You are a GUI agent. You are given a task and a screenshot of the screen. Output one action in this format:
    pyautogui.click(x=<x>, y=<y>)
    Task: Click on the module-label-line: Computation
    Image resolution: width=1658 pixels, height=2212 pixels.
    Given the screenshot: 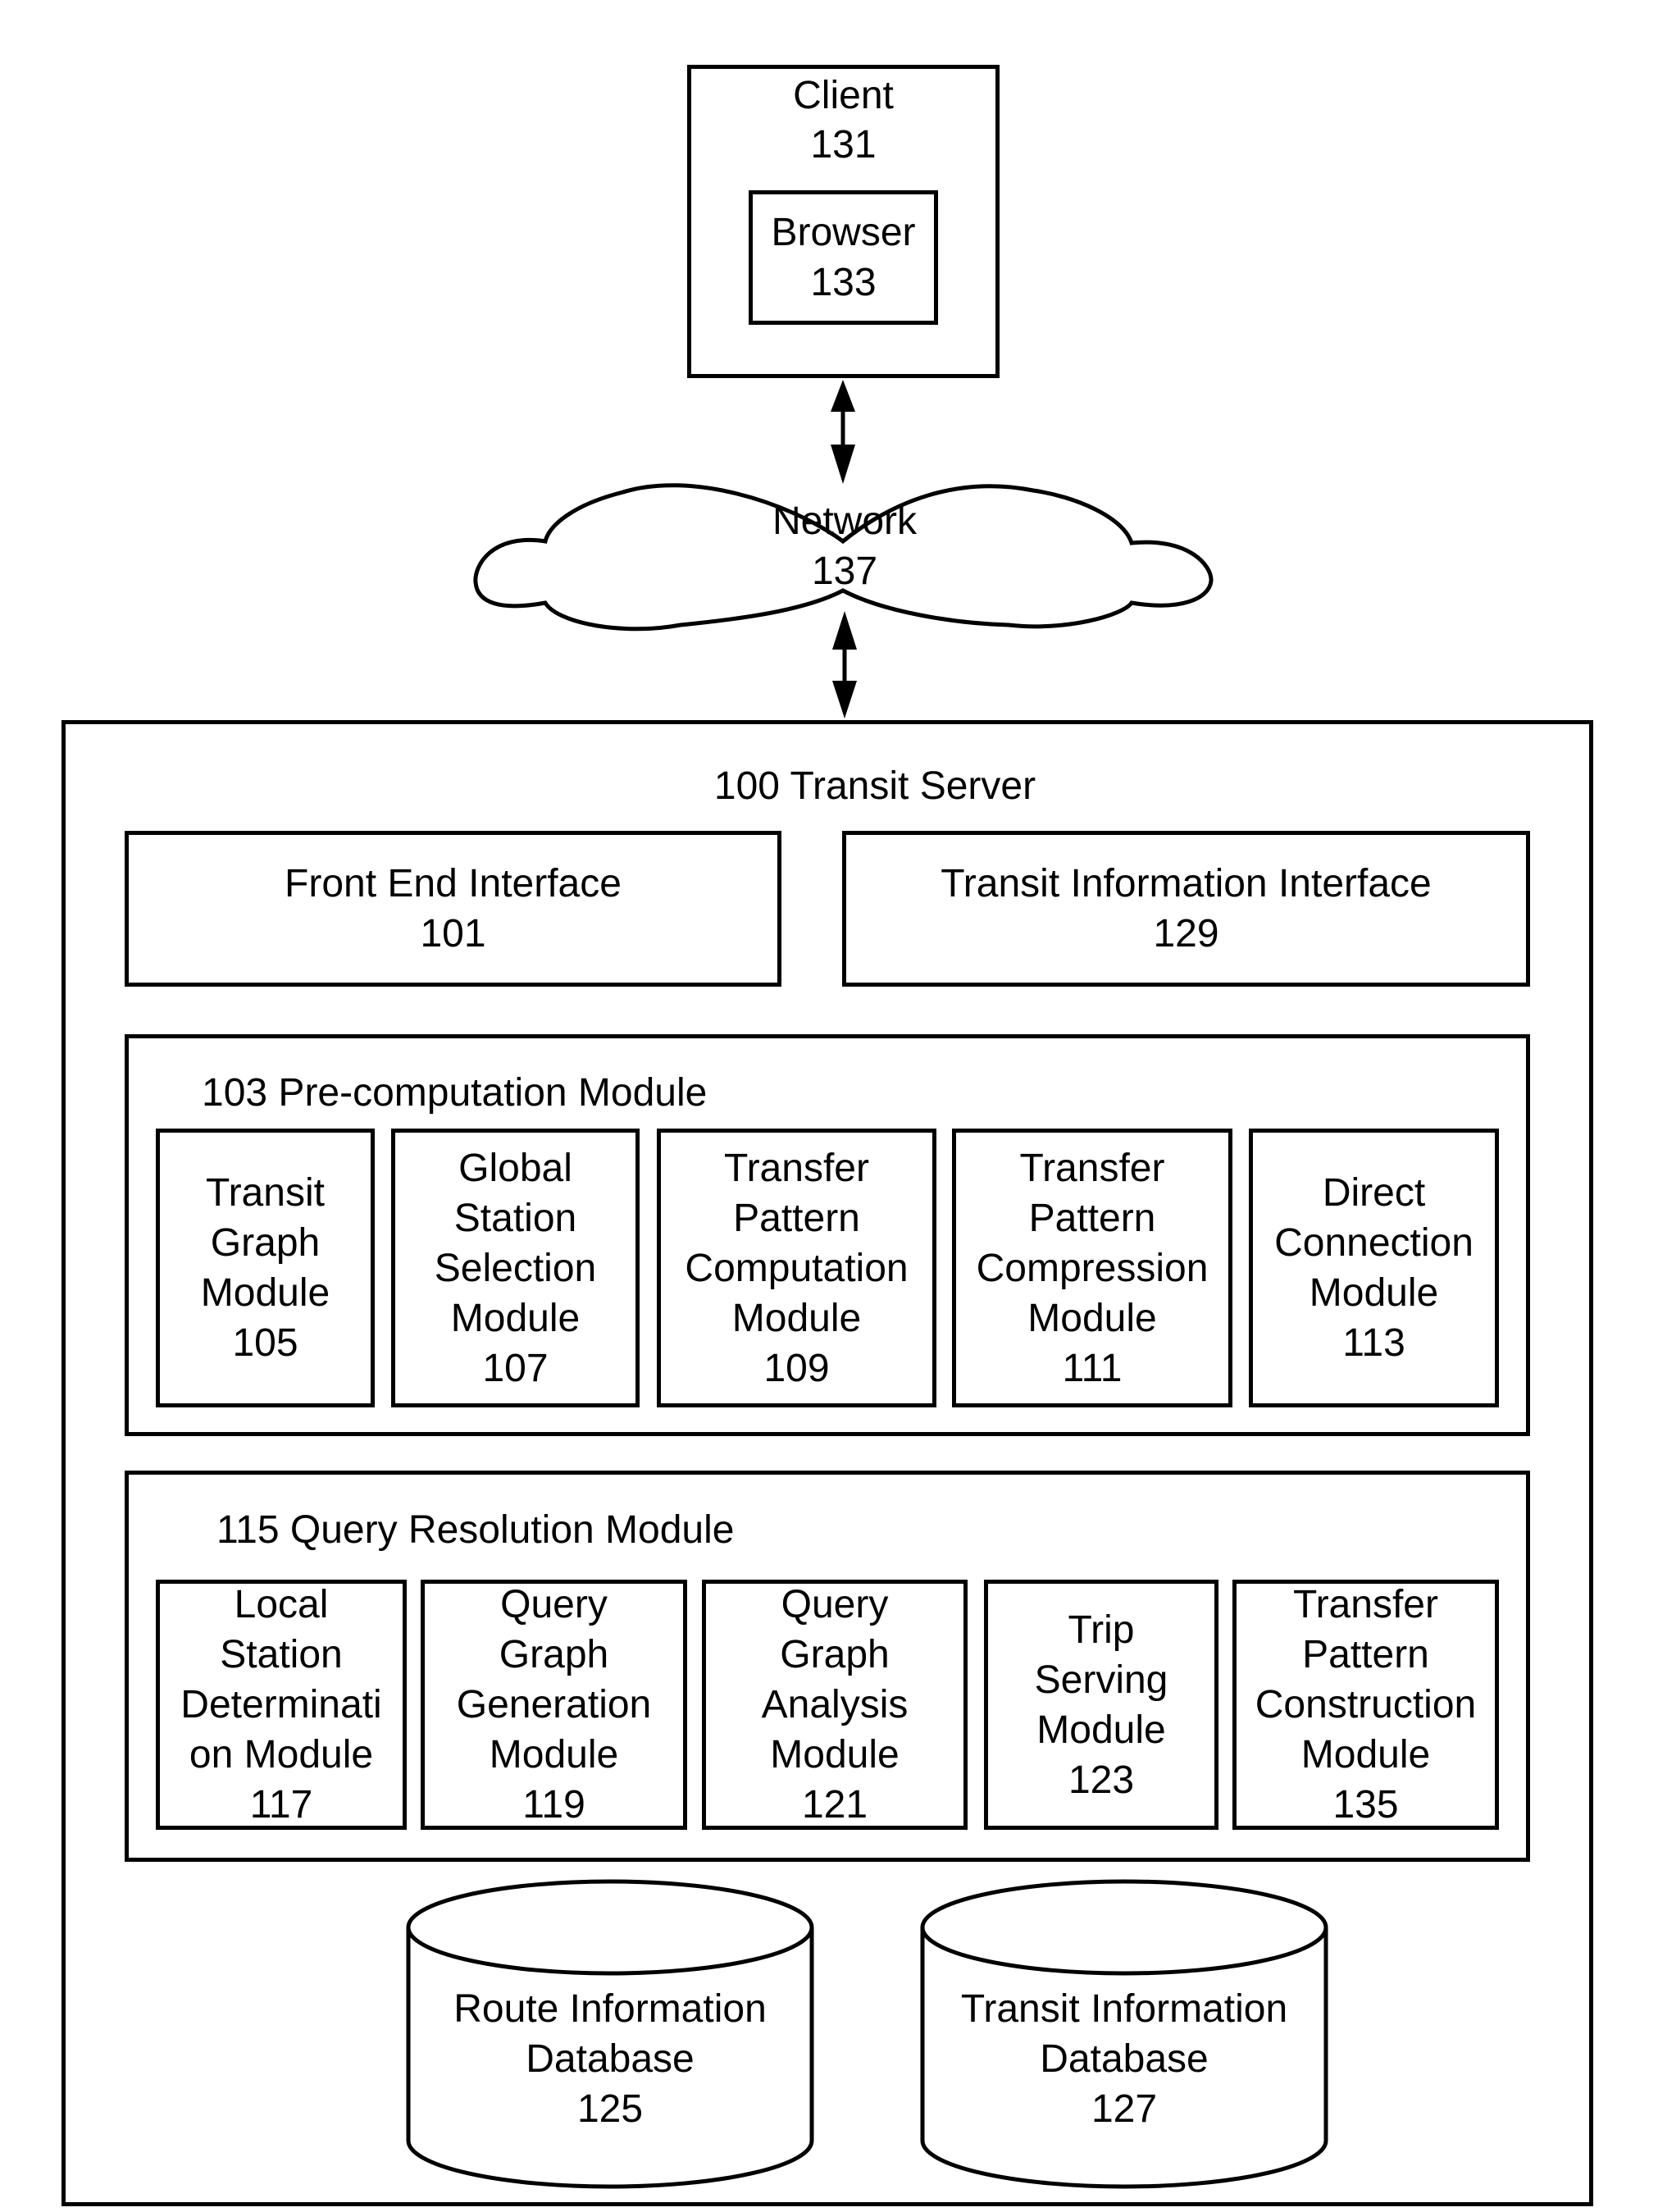 What is the action you would take?
    pyautogui.click(x=797, y=1268)
    